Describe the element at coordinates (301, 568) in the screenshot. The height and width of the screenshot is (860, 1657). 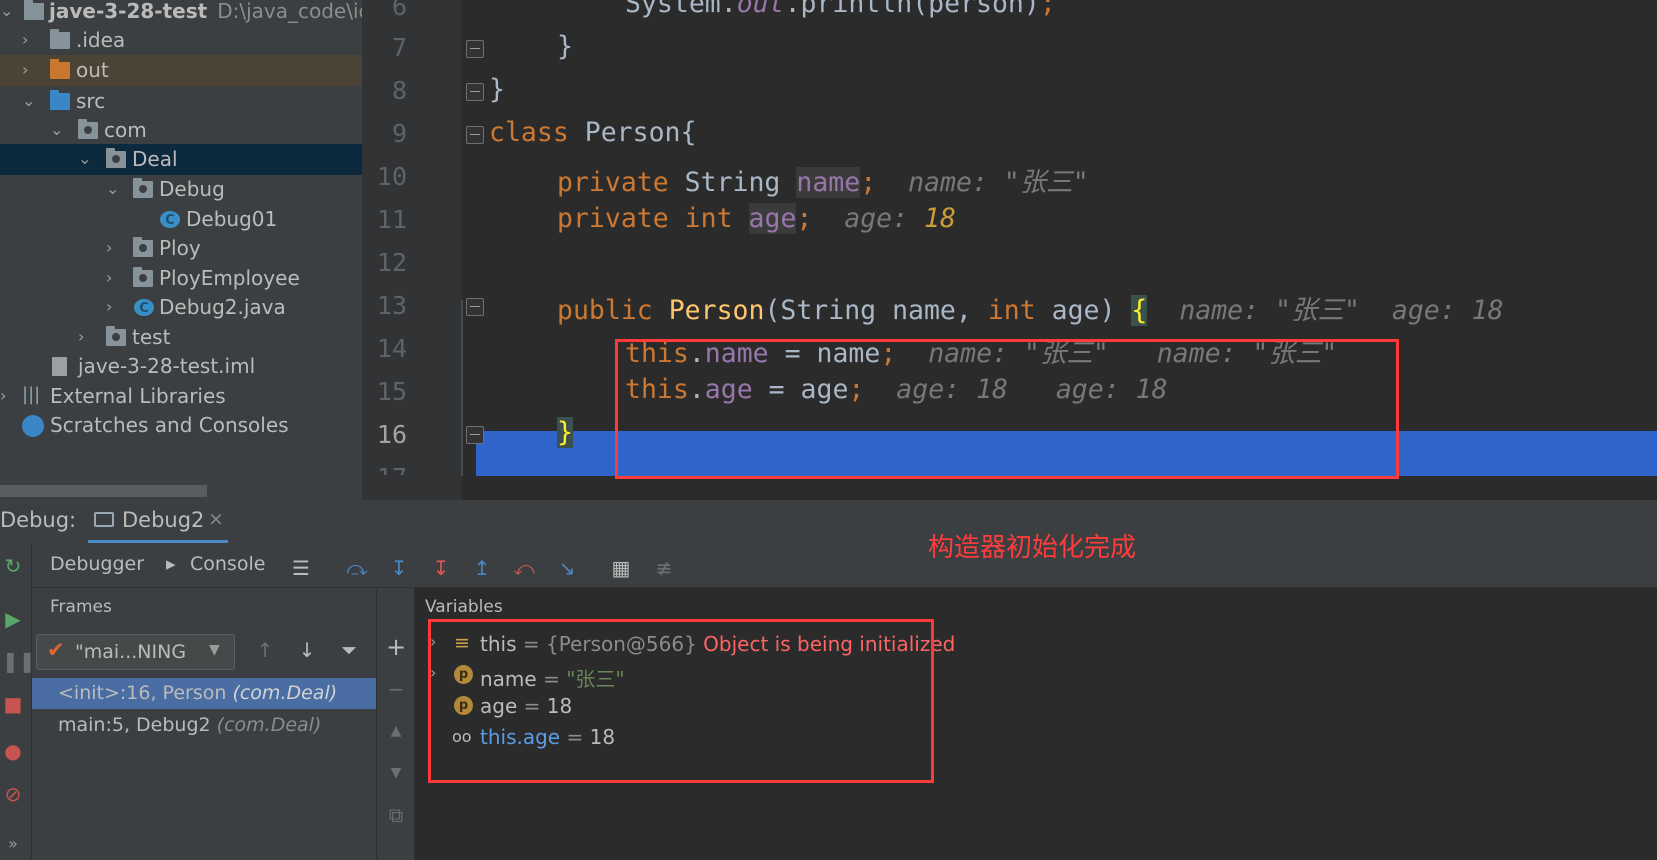
I see `layout-menu-icon: ☰` at that location.